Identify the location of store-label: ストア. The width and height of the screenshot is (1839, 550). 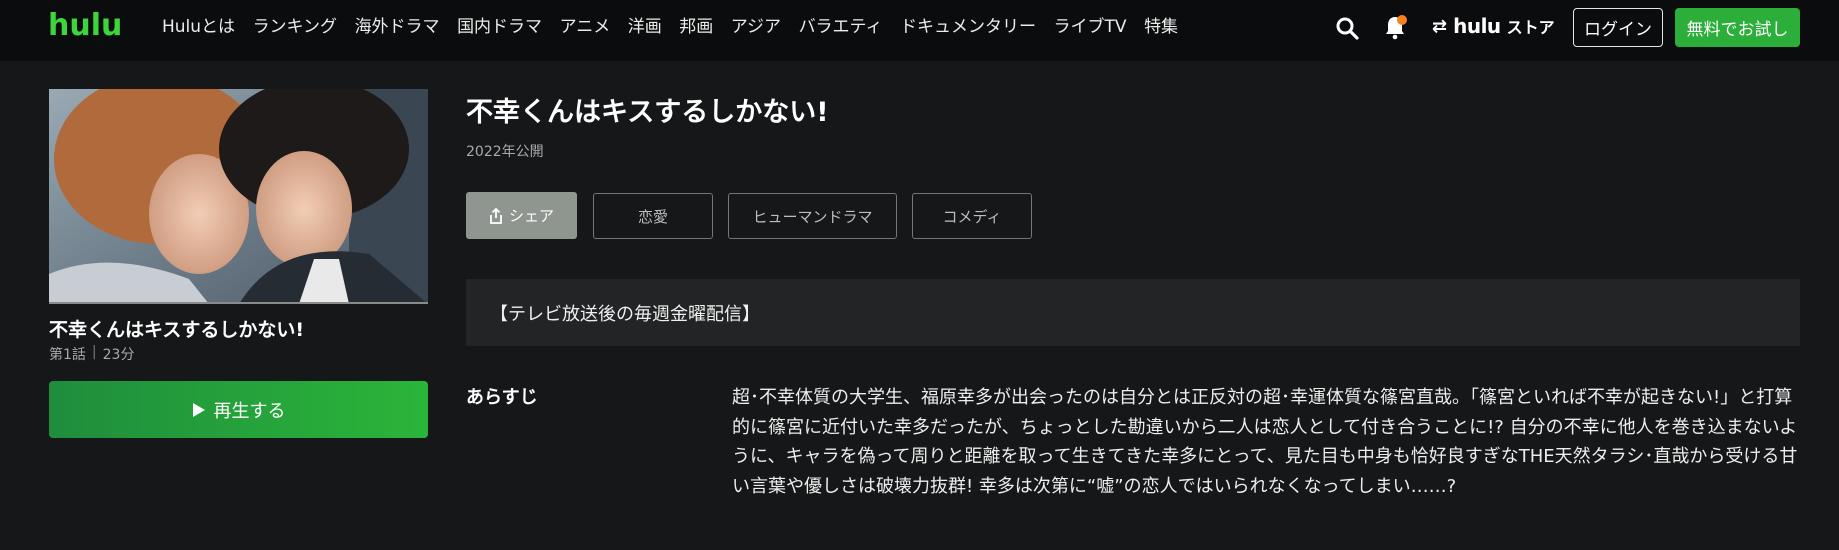
(1530, 27).